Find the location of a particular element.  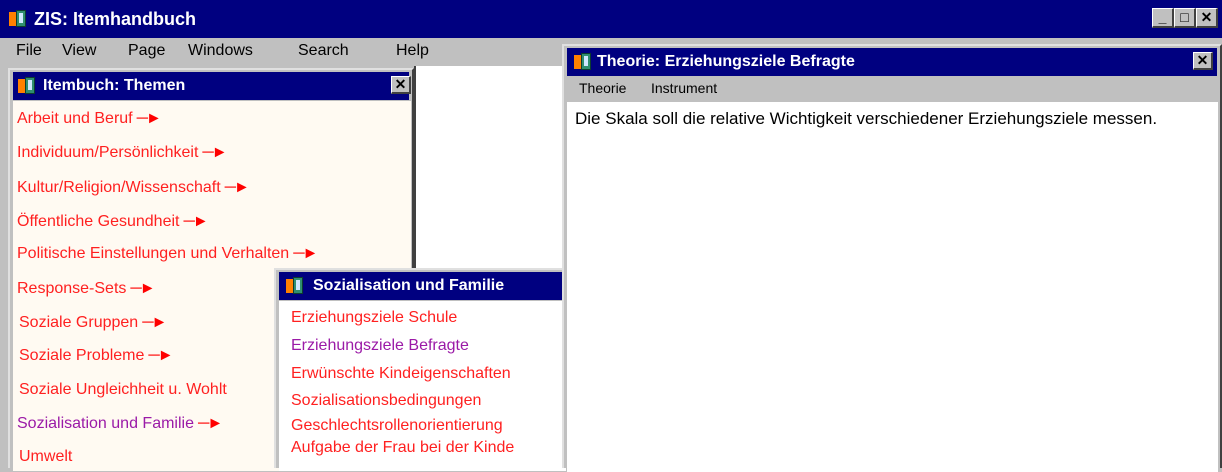

menubar: File View Page Windows Search Help is located at coordinates (280, 52).